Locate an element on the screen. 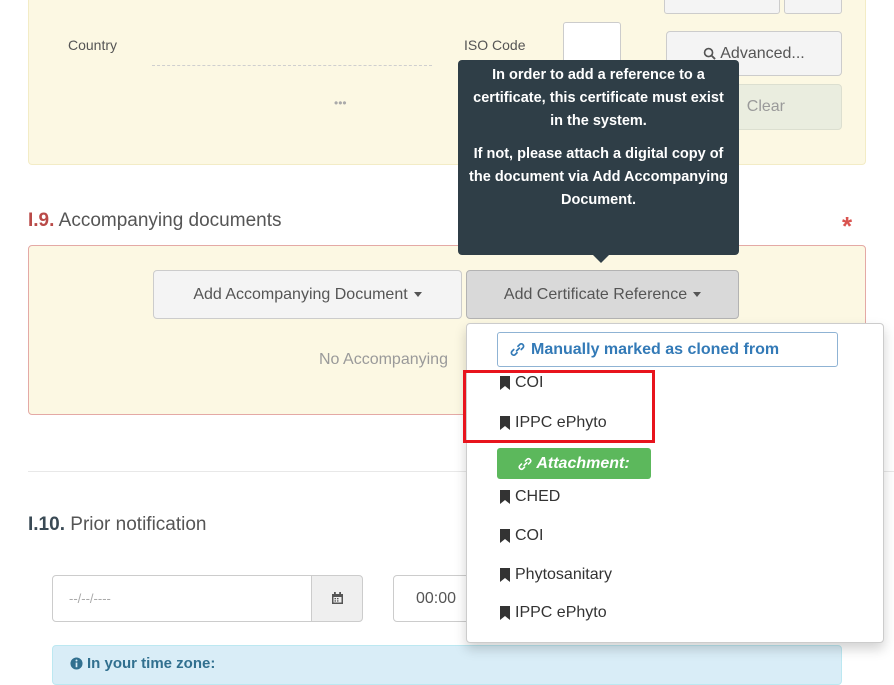 This screenshot has width=894, height=685. country-label: Country is located at coordinates (93, 45).